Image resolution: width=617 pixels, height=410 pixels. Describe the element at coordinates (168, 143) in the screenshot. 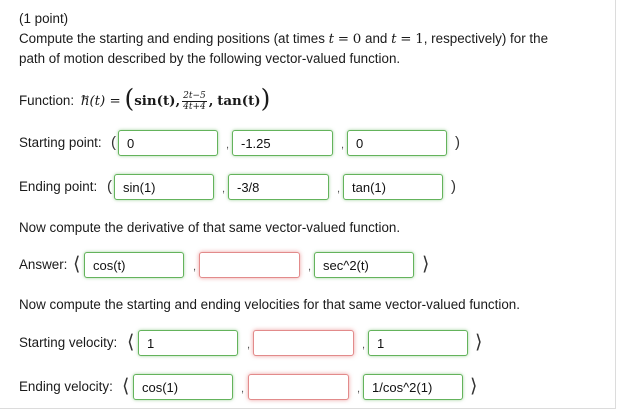

I see `starting-point-x-input` at that location.